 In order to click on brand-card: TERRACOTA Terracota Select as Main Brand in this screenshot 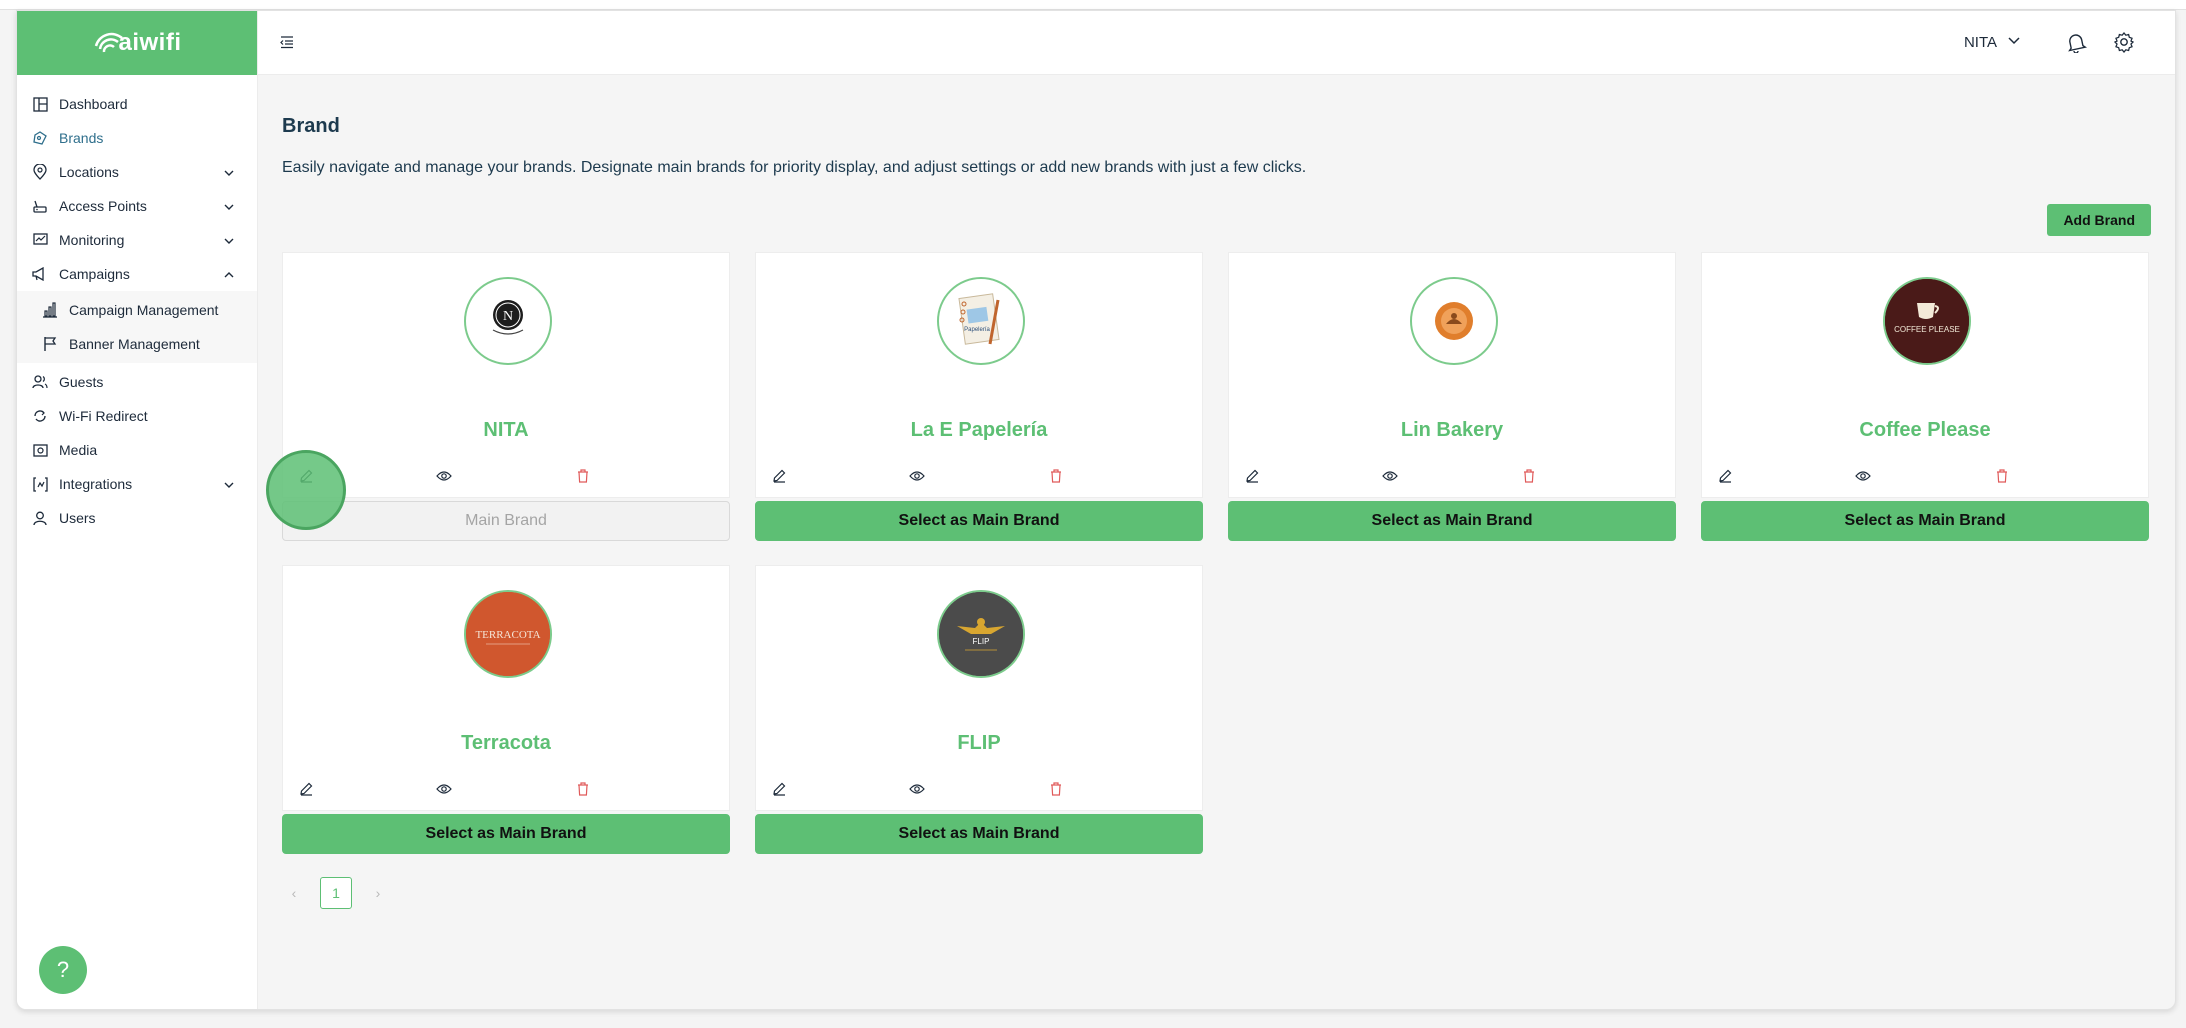, I will do `click(506, 710)`.